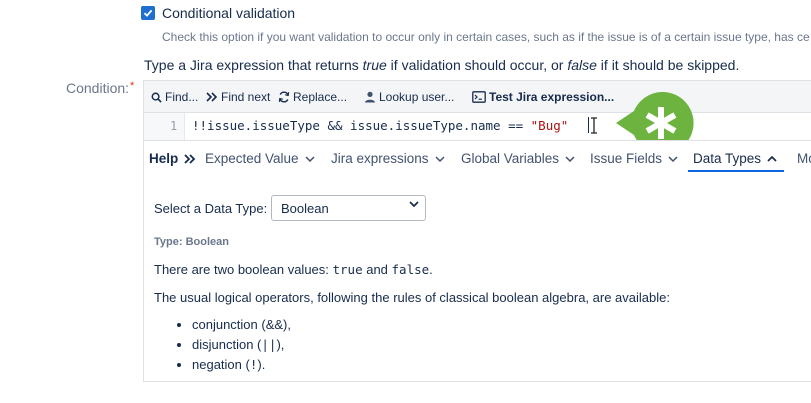 This screenshot has width=811, height=403. I want to click on data-type-selected-value: Boolean, so click(305, 208).